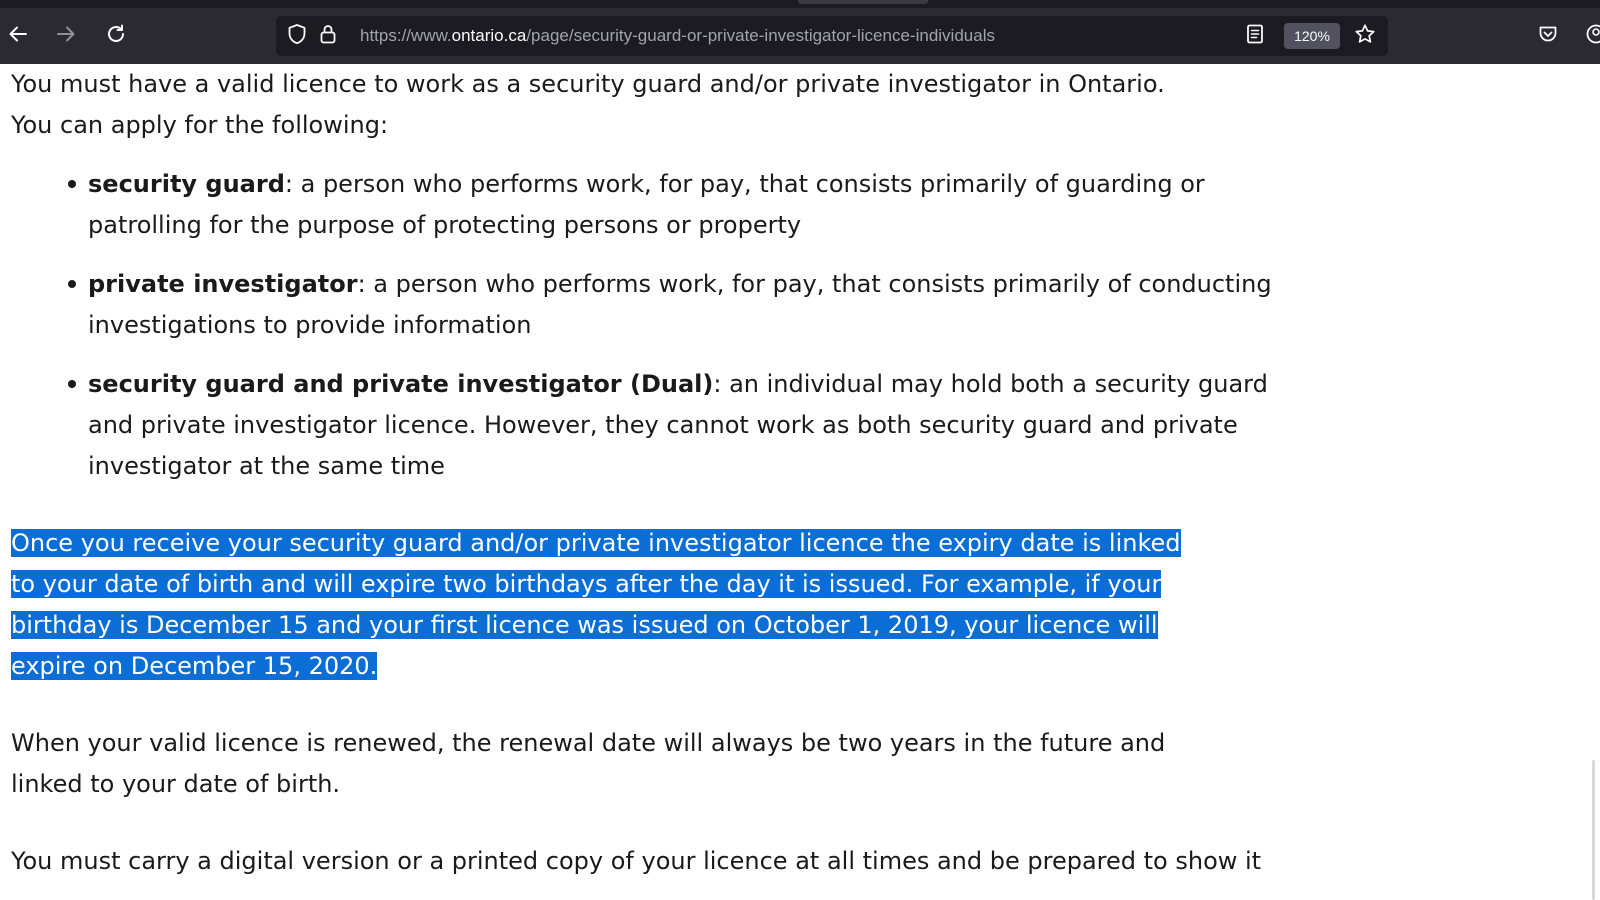 The image size is (1600, 900). I want to click on reload-button, so click(116, 36).